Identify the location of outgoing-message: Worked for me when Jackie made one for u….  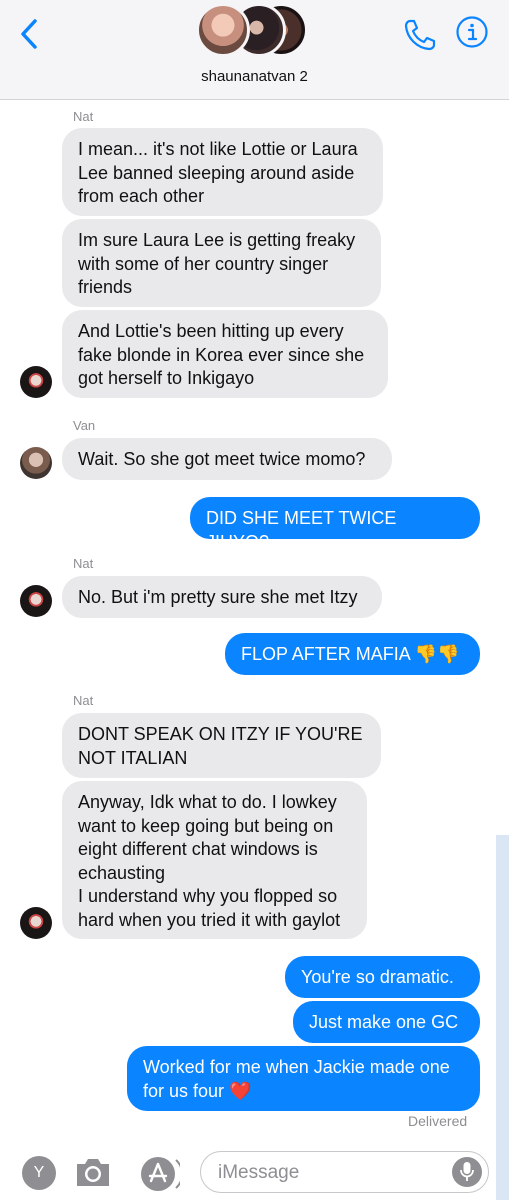
(303, 1078).